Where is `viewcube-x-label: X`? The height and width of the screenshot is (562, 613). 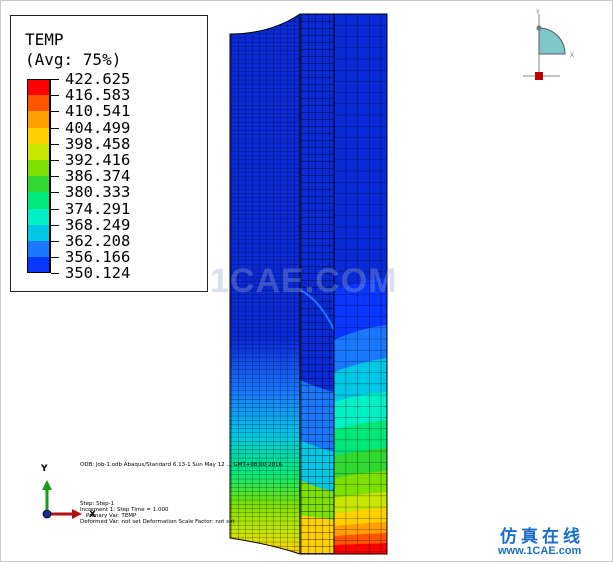
viewcube-x-label: X is located at coordinates (572, 55).